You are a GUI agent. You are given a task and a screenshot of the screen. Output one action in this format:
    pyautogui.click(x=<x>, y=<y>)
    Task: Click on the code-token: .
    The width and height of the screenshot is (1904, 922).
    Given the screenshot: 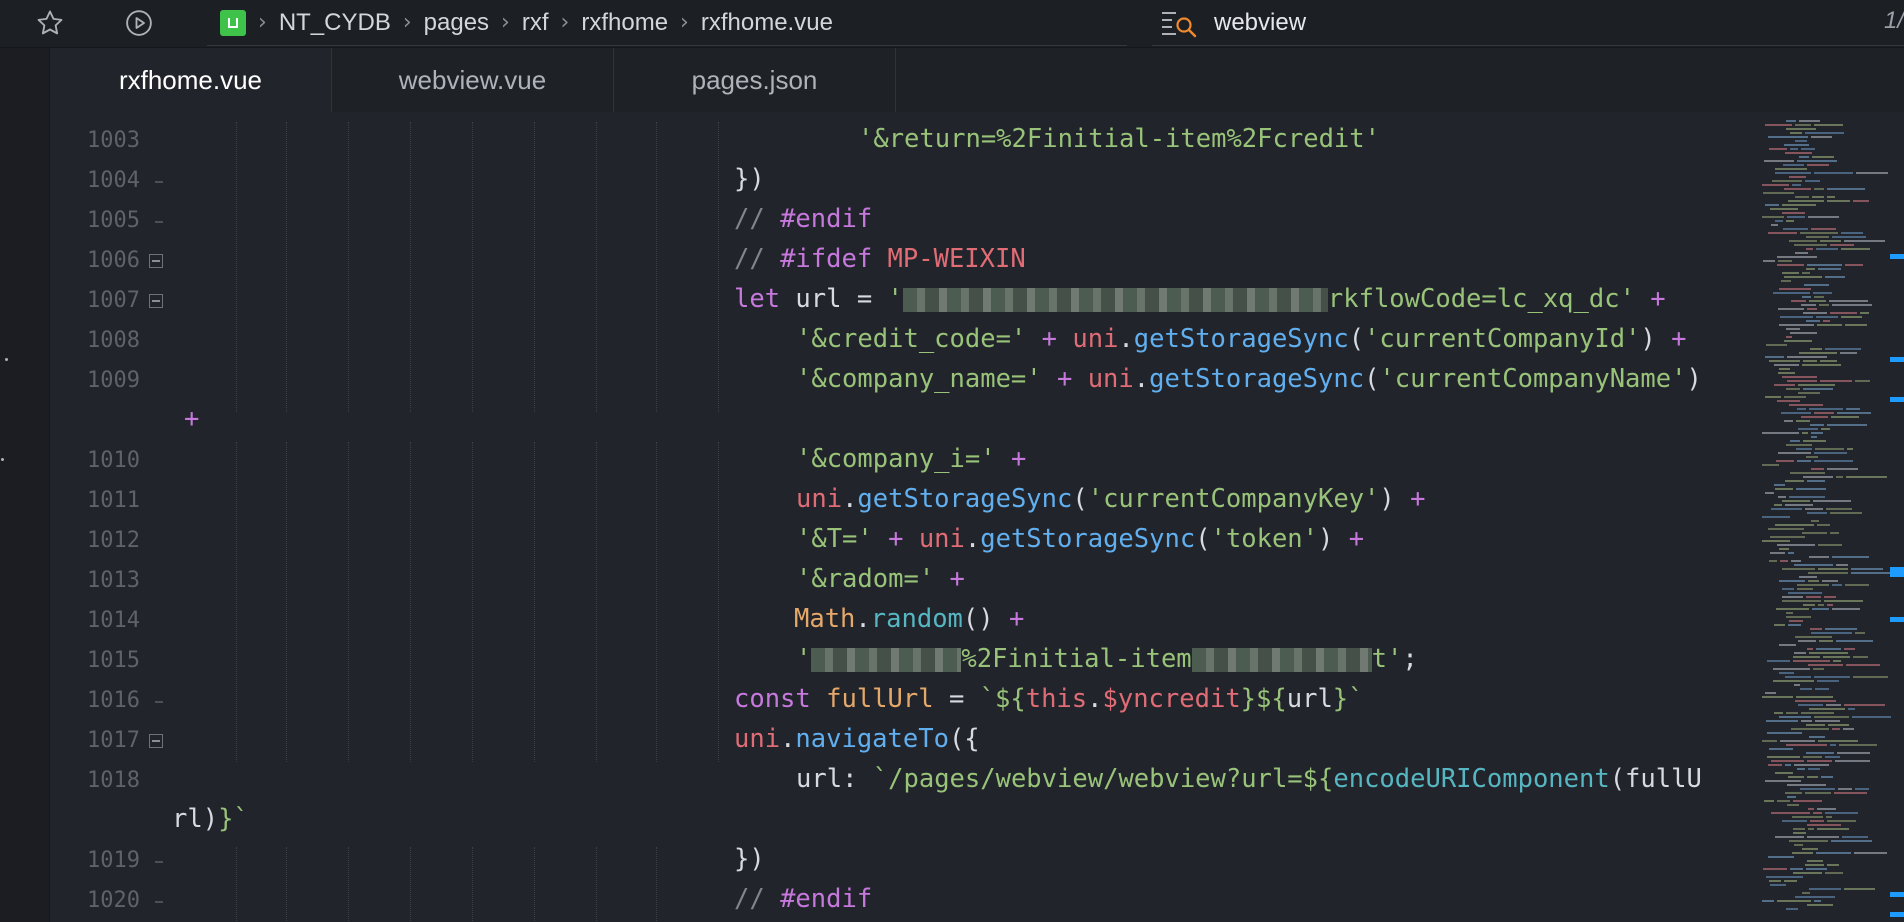 What is the action you would take?
    pyautogui.click(x=1126, y=339)
    